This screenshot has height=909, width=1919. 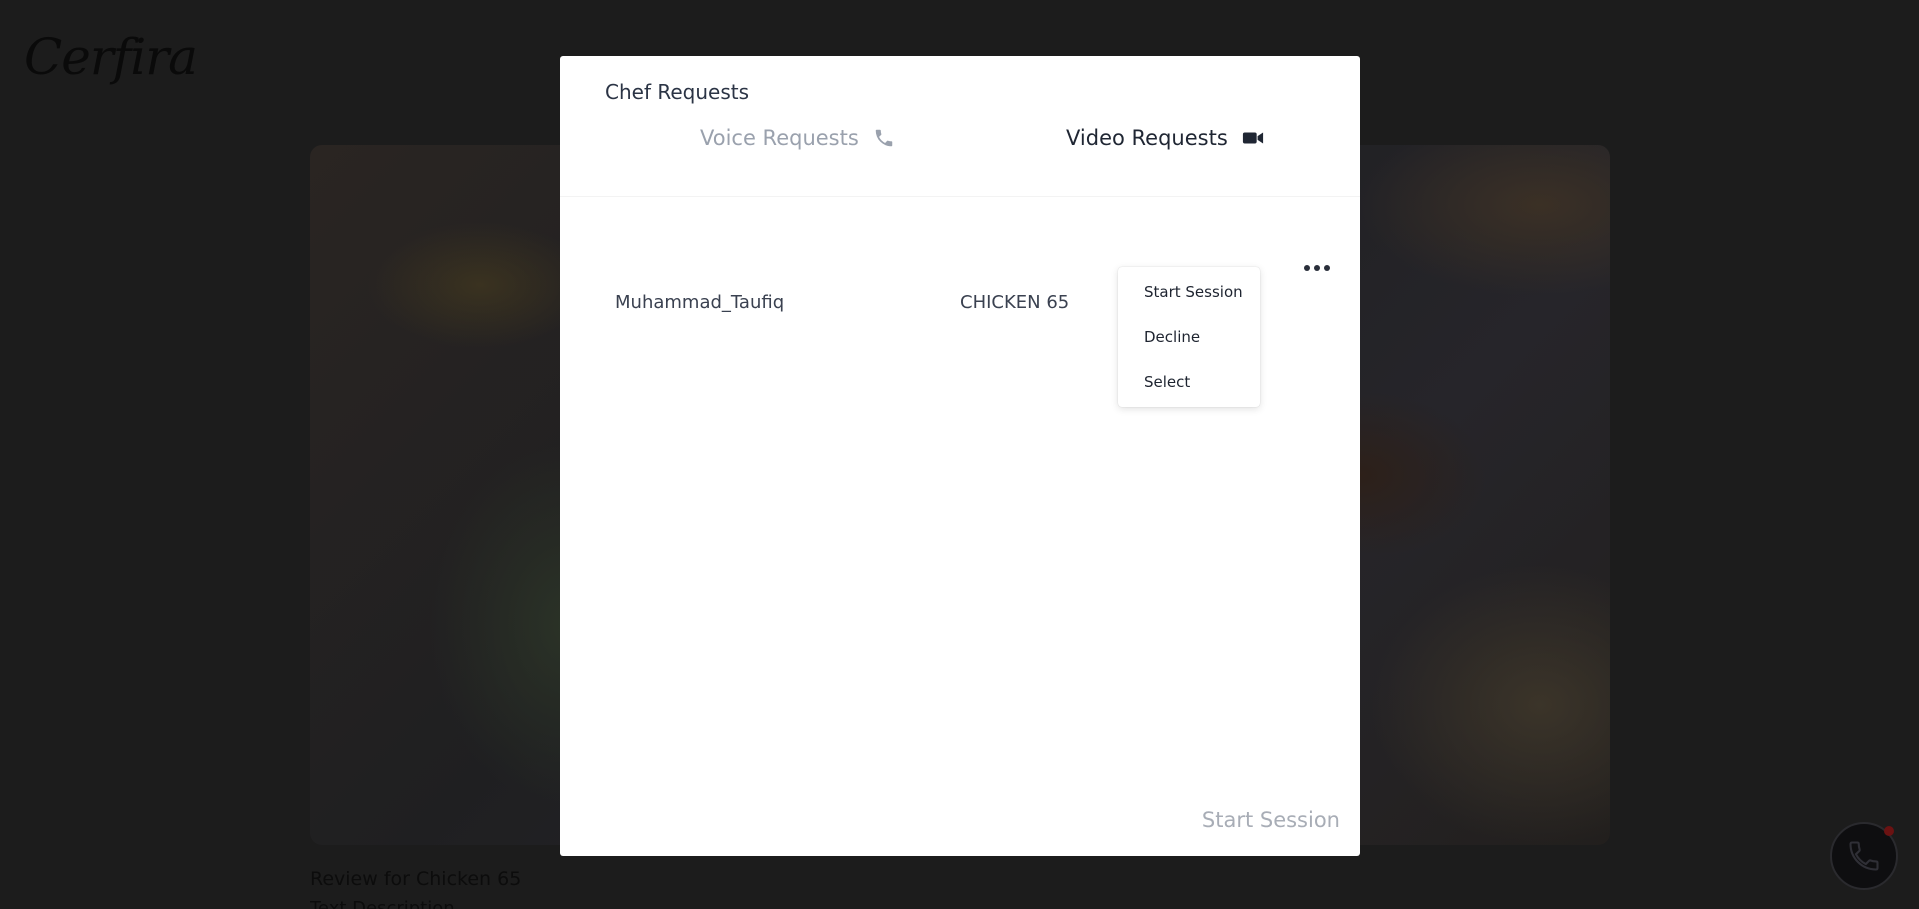 I want to click on row-actions-menu: Start Session Decline Select, so click(x=1189, y=337).